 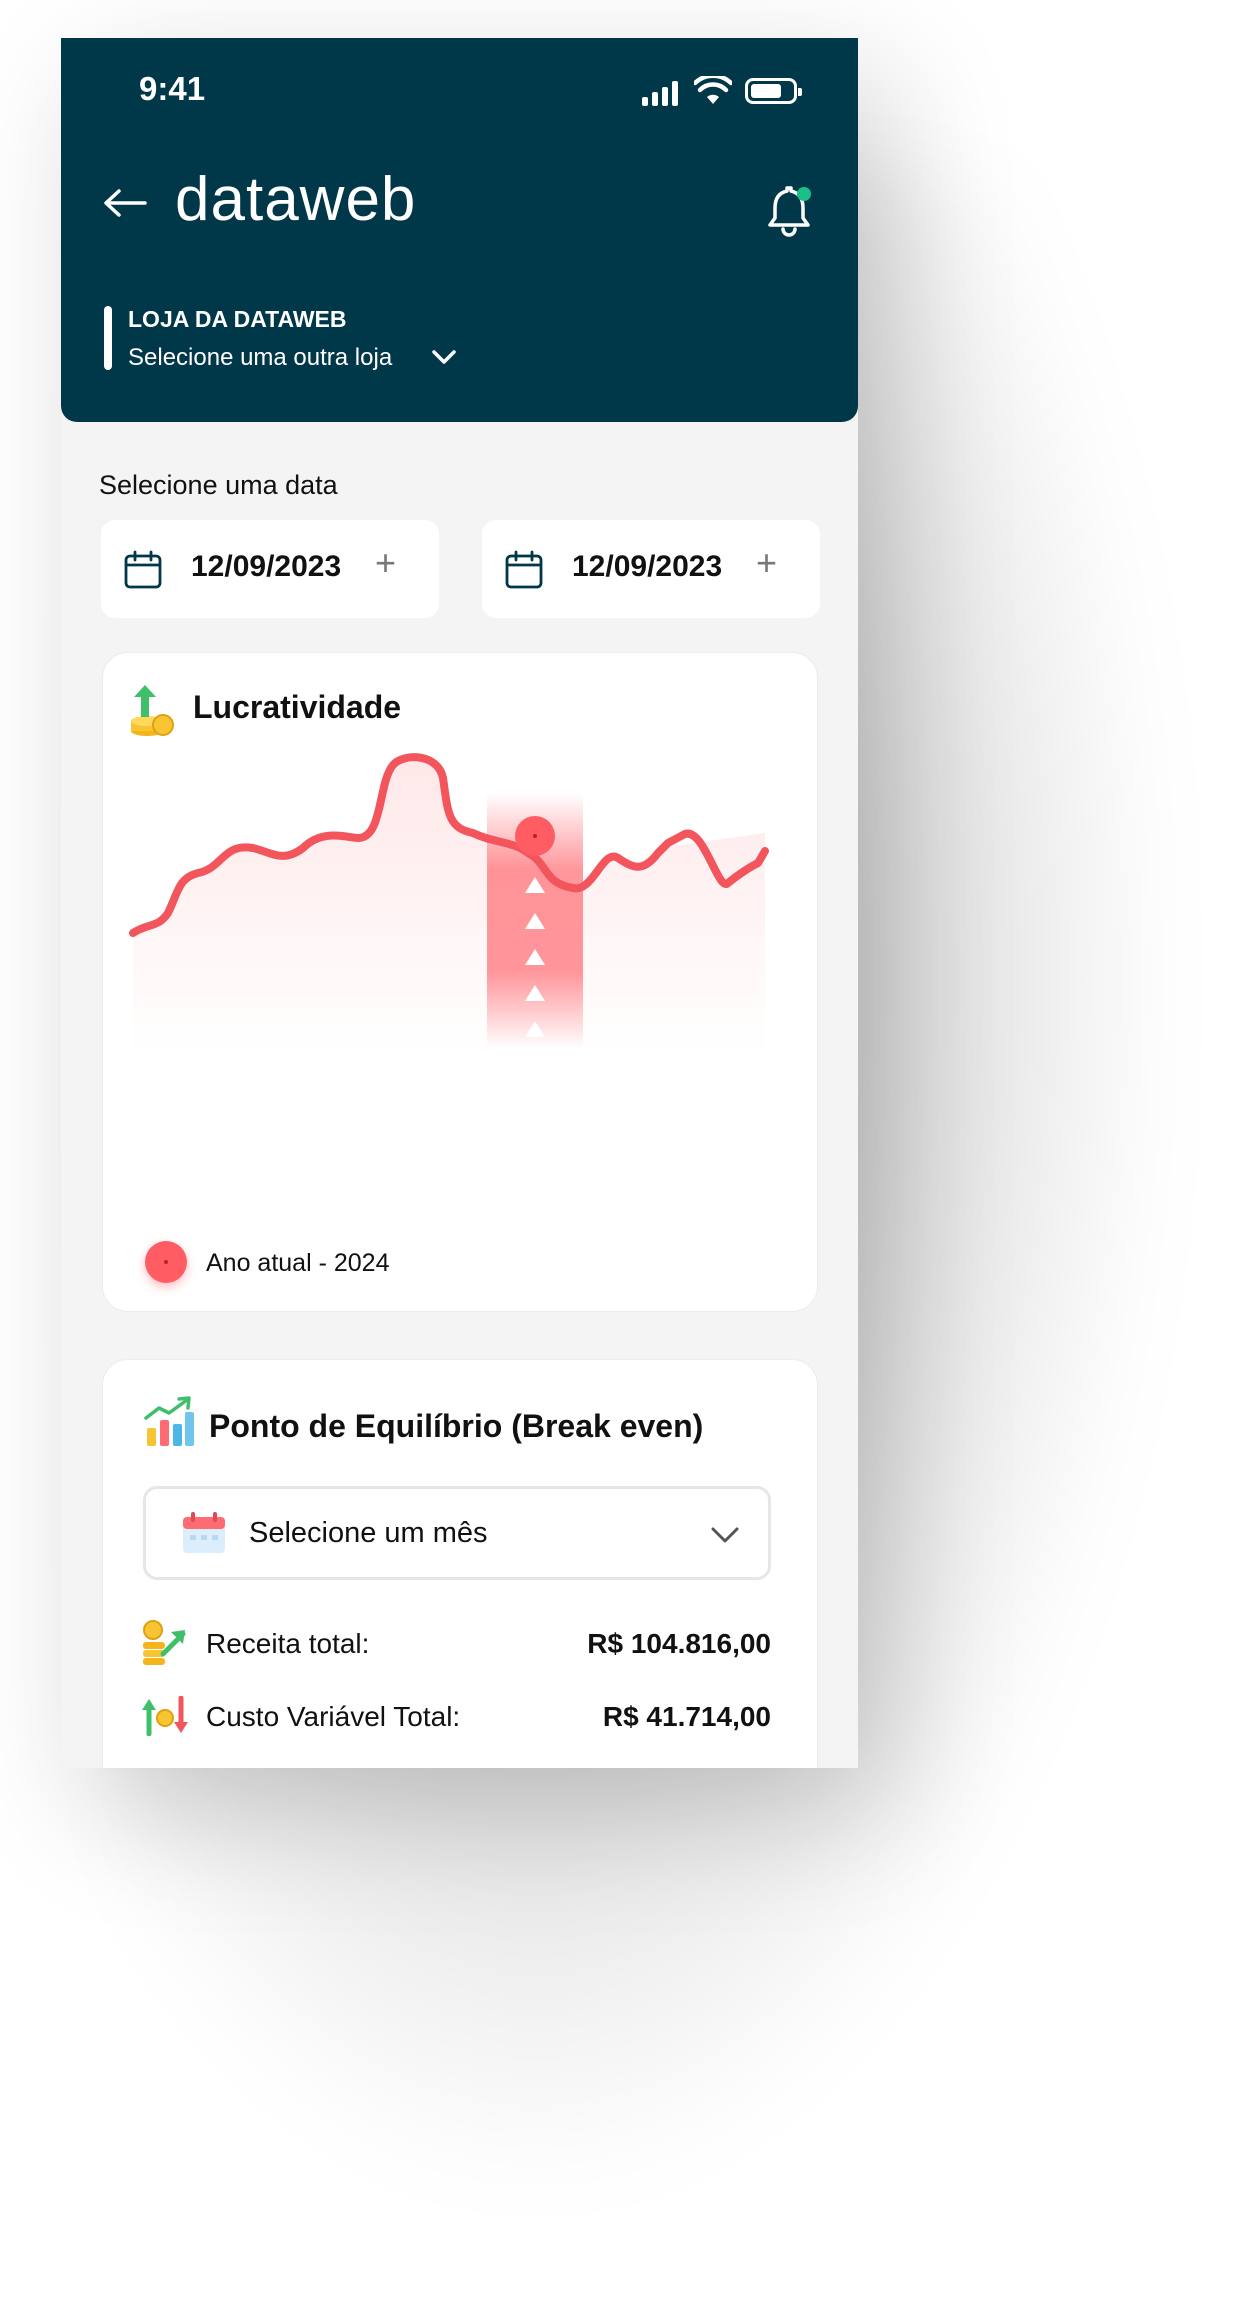 I want to click on back-arrow-icon, so click(x=125, y=203).